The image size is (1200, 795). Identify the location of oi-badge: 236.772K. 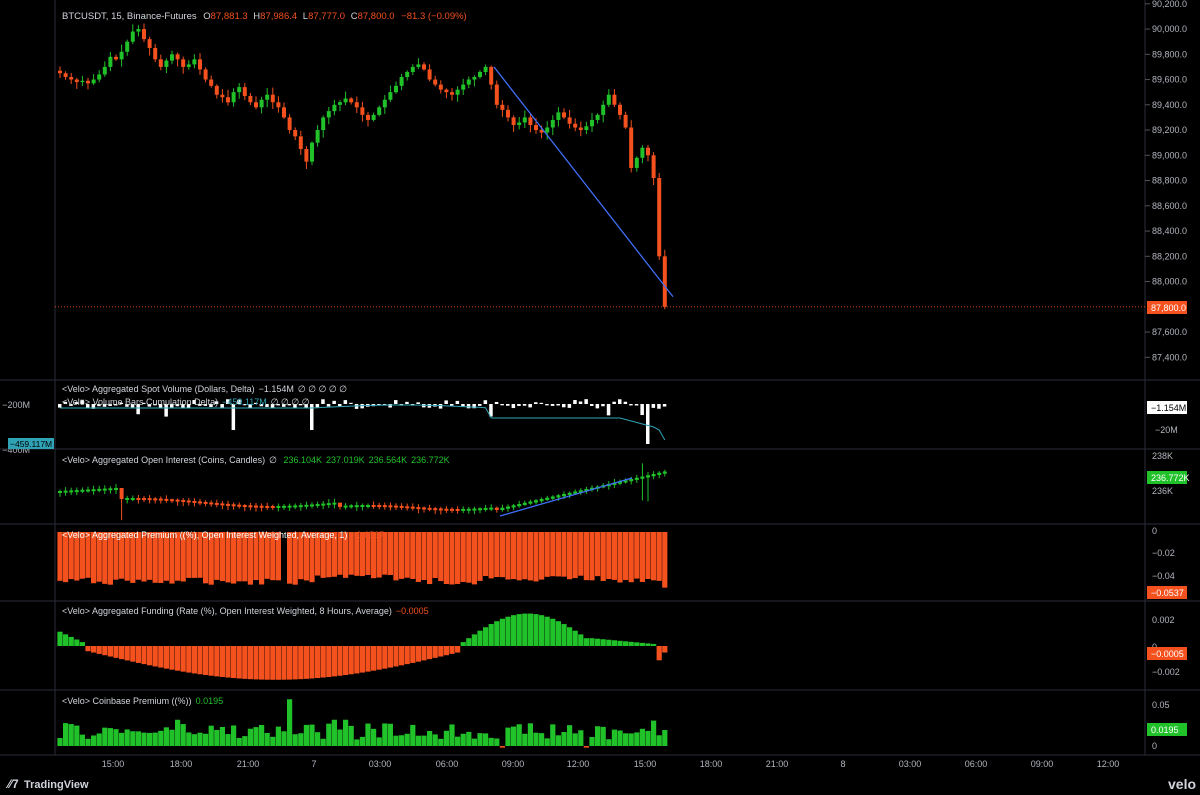
(1168, 477).